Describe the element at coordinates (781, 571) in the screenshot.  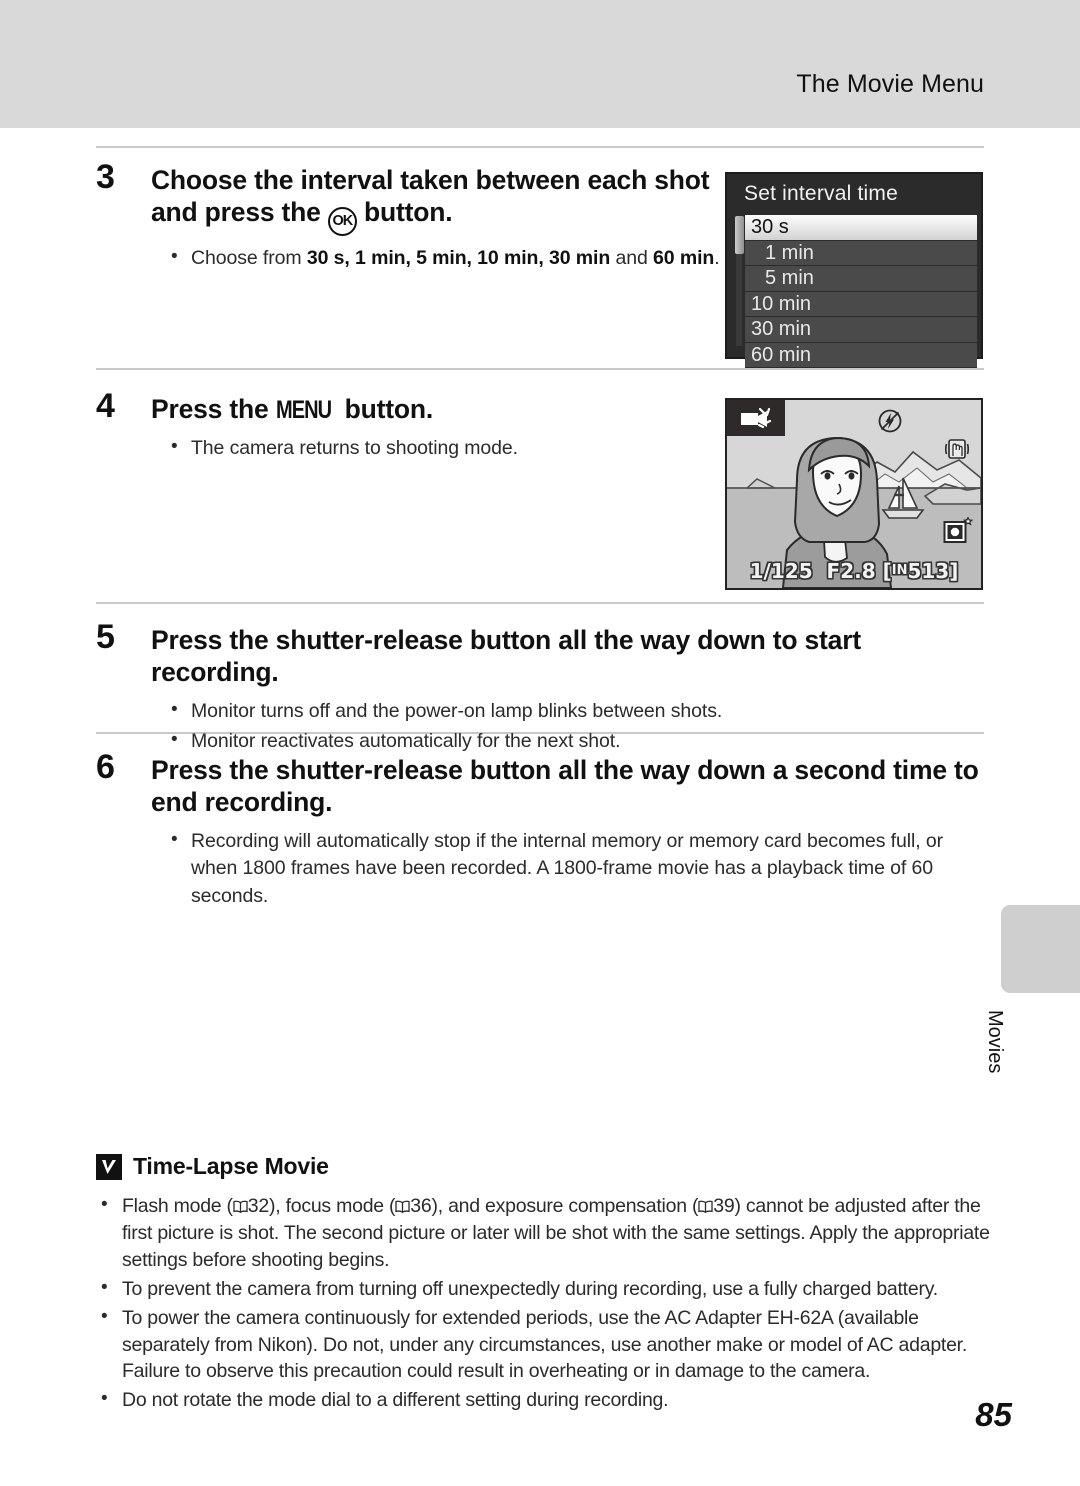
I see `shutter-speed-value: 1/125` at that location.